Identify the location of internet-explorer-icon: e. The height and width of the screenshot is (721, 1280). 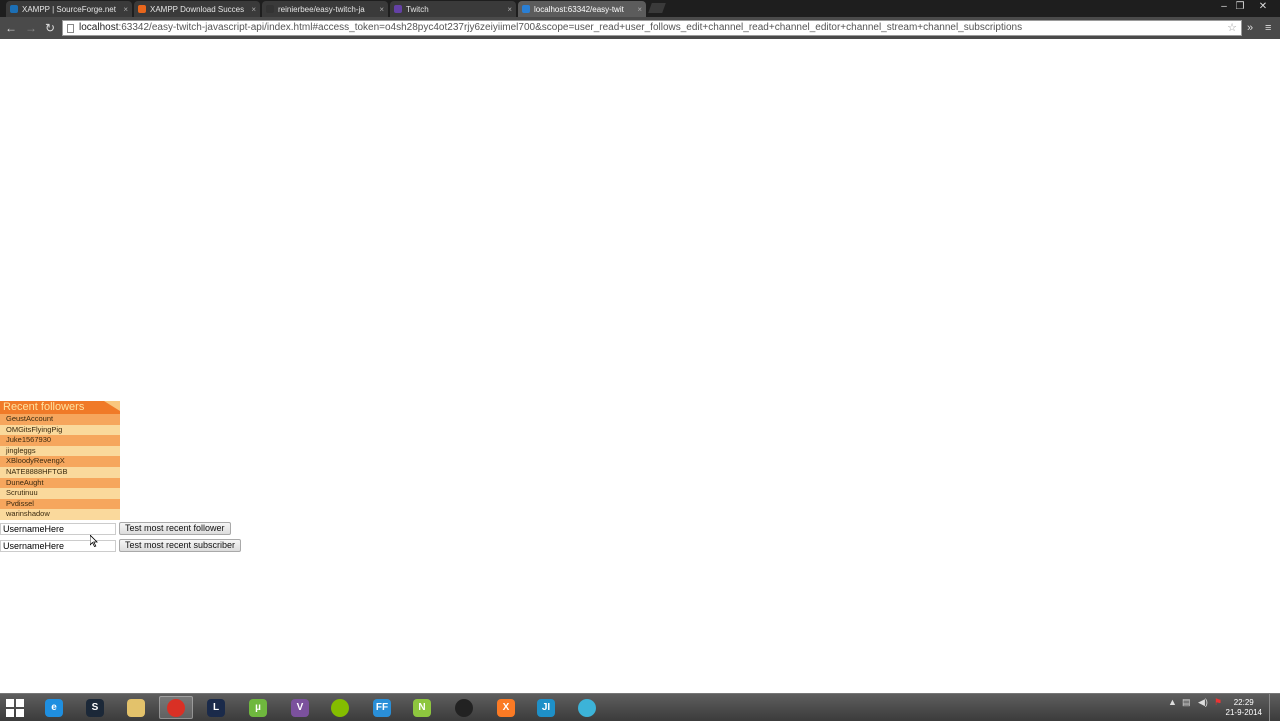
(54, 707).